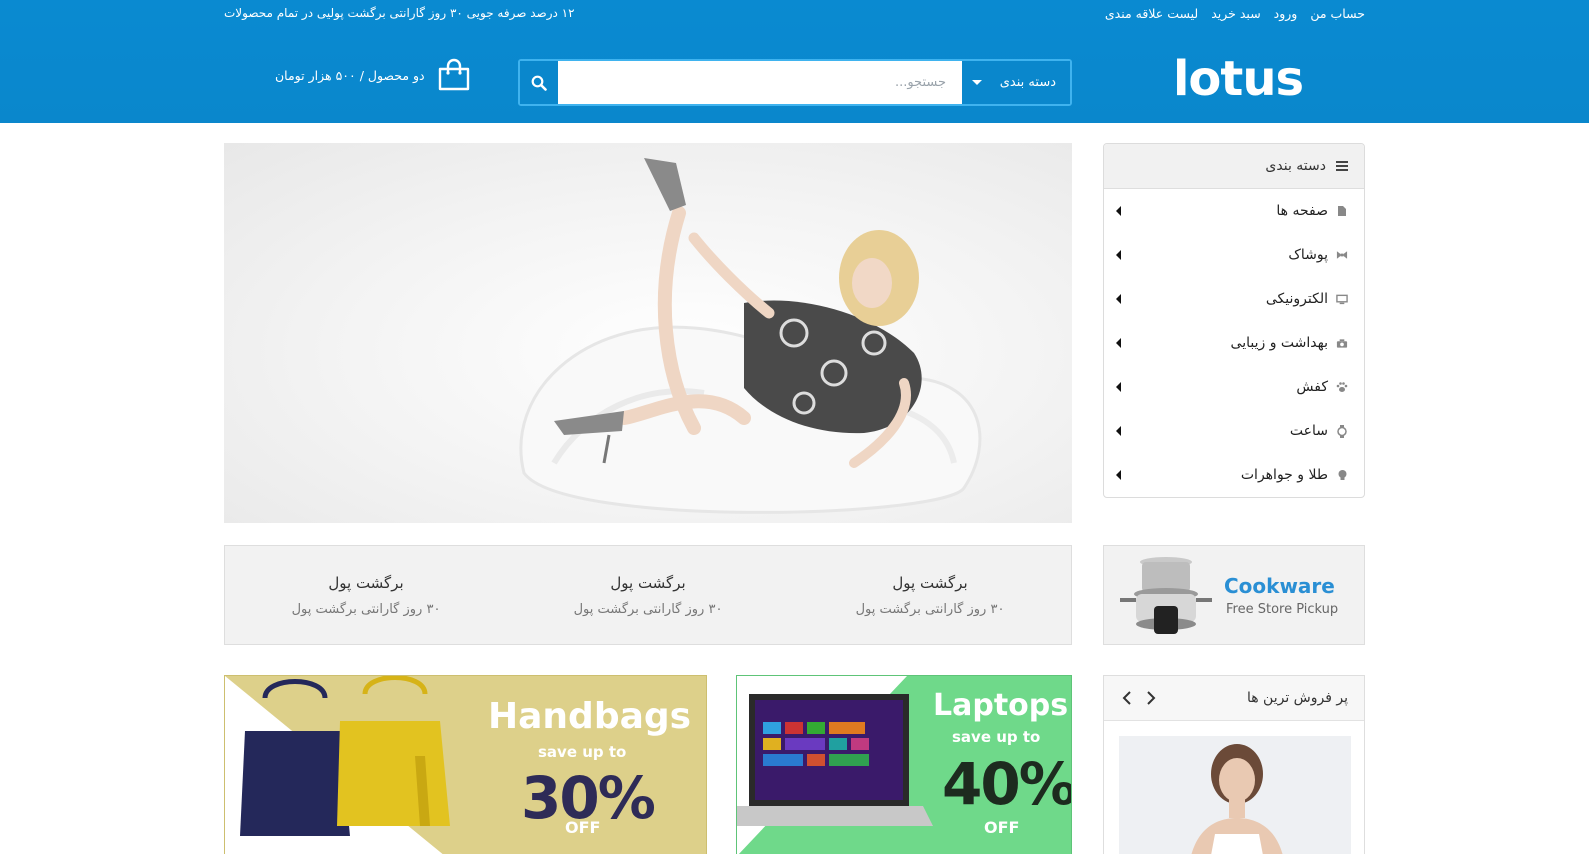  What do you see at coordinates (1279, 586) in the screenshot?
I see `cookware-title: Cookware` at bounding box center [1279, 586].